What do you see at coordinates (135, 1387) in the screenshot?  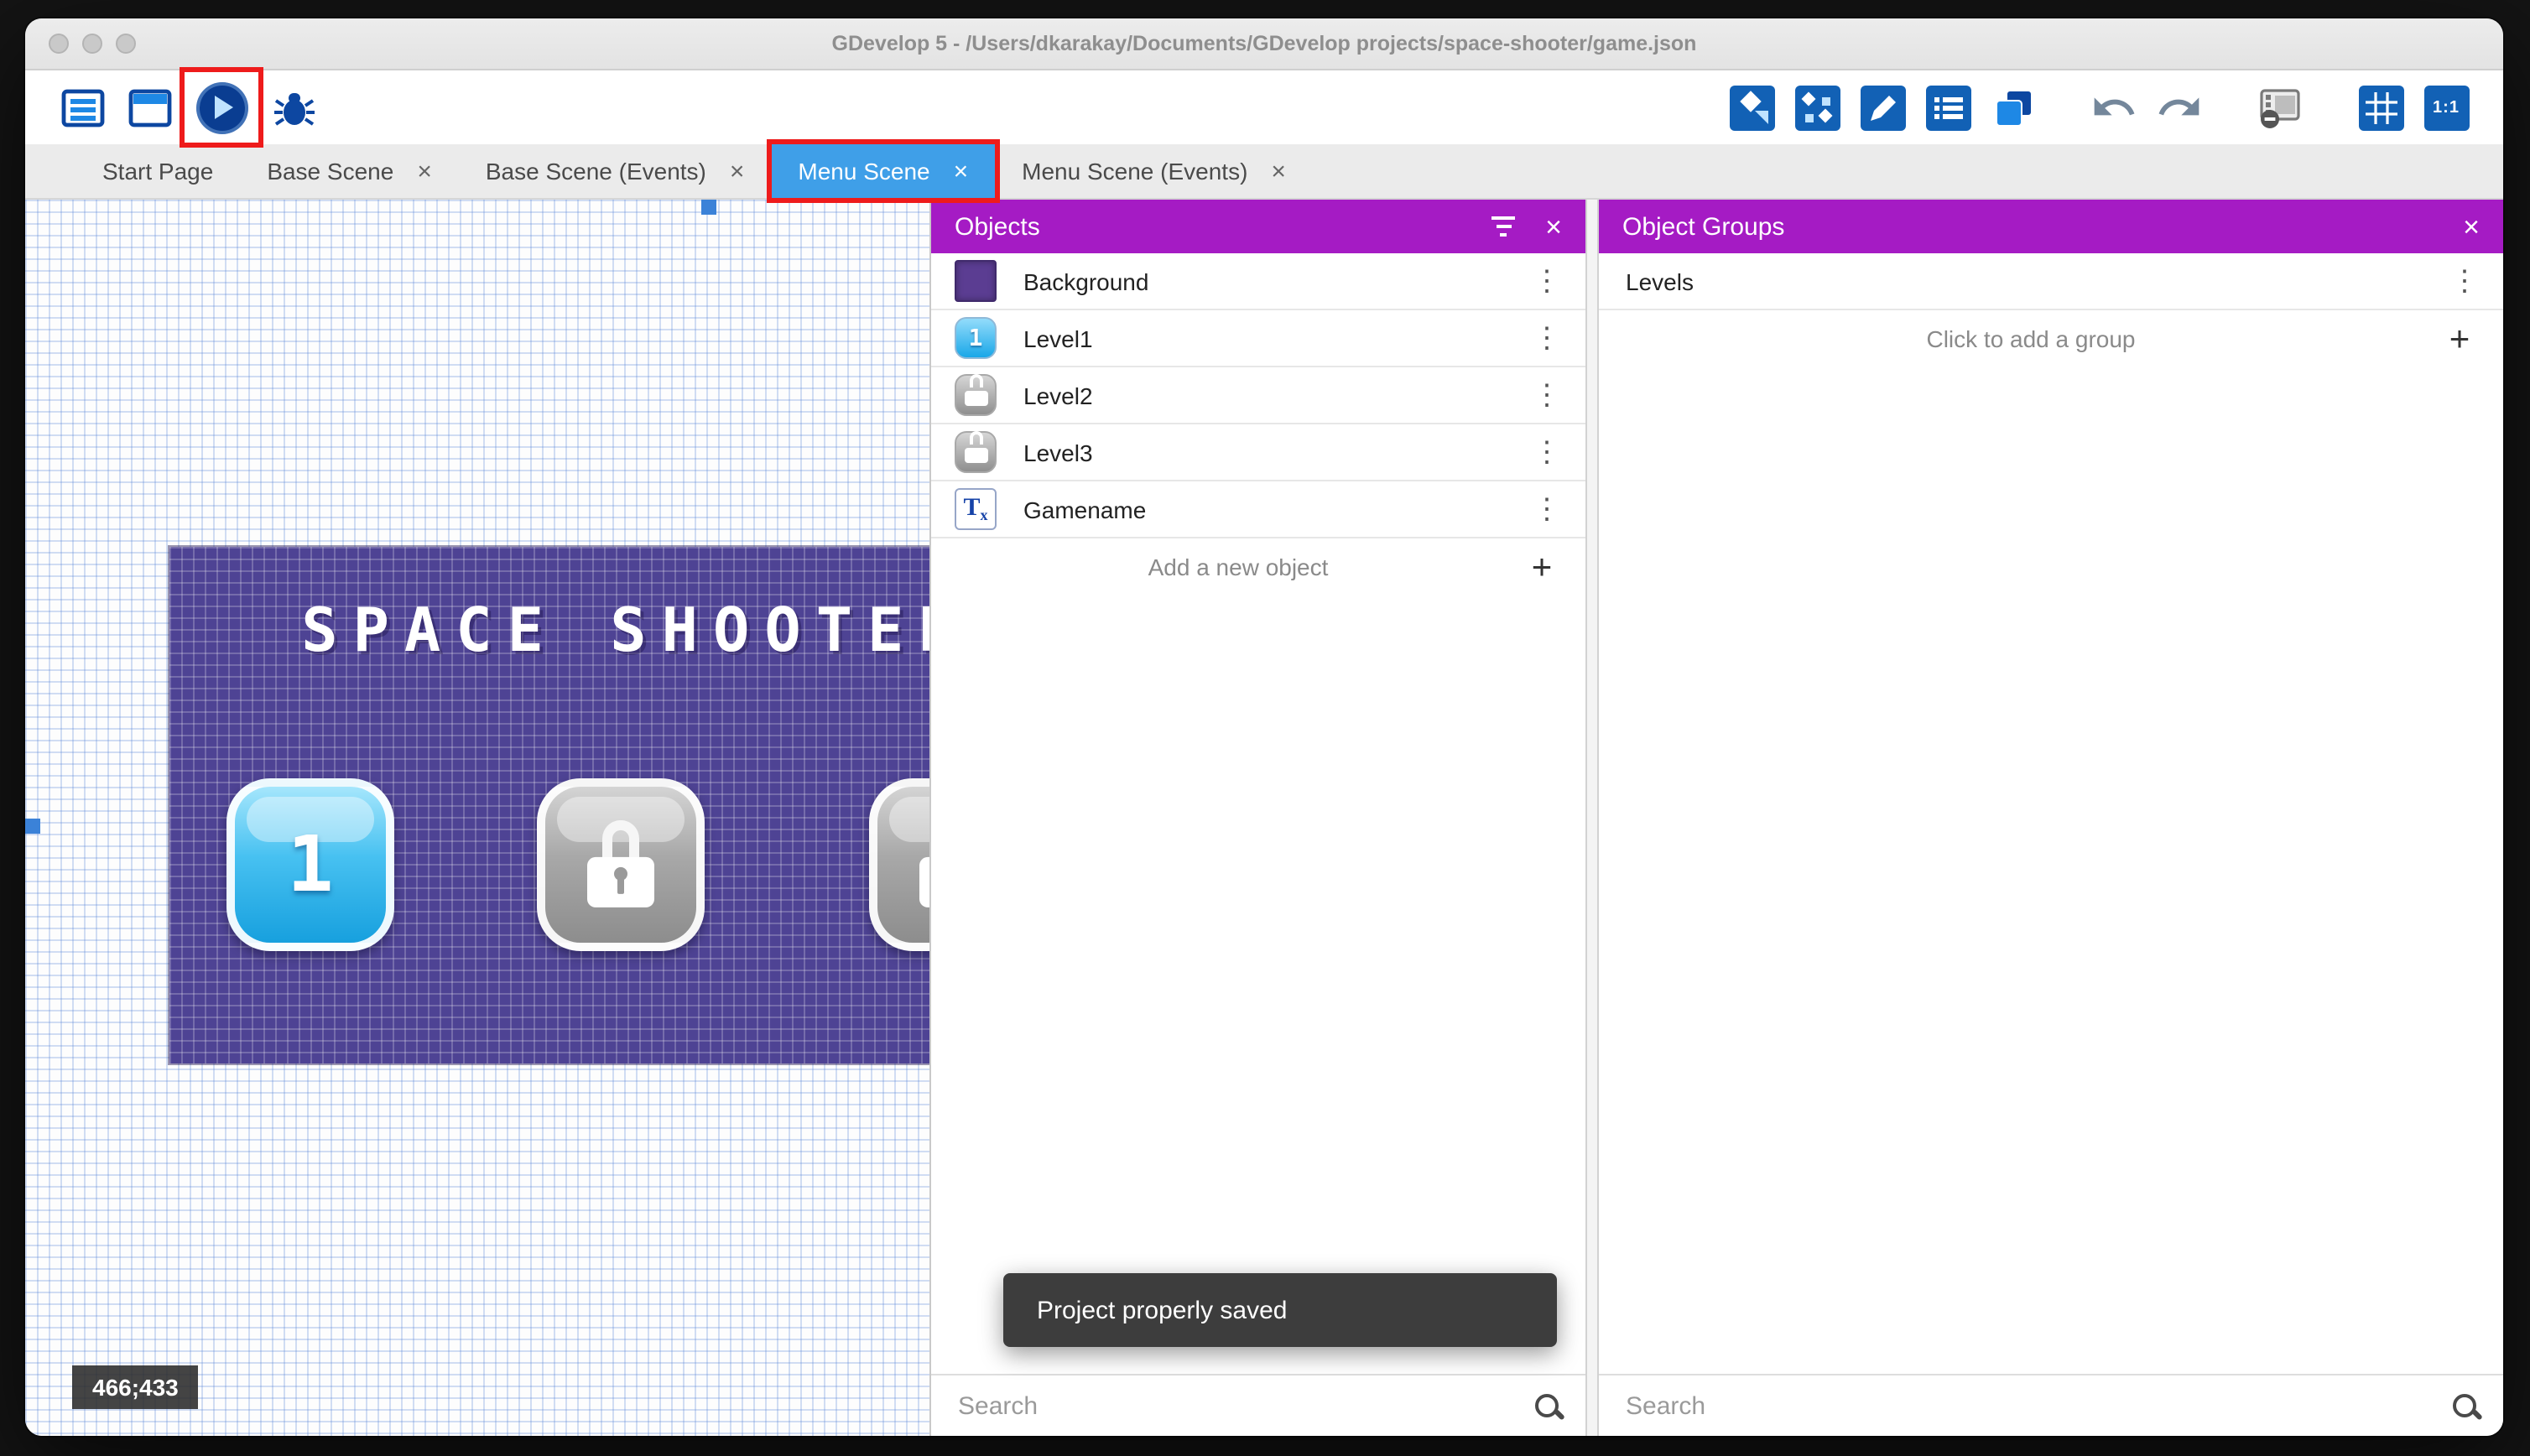 I see `cursor-coordinates-badge: 466;433` at bounding box center [135, 1387].